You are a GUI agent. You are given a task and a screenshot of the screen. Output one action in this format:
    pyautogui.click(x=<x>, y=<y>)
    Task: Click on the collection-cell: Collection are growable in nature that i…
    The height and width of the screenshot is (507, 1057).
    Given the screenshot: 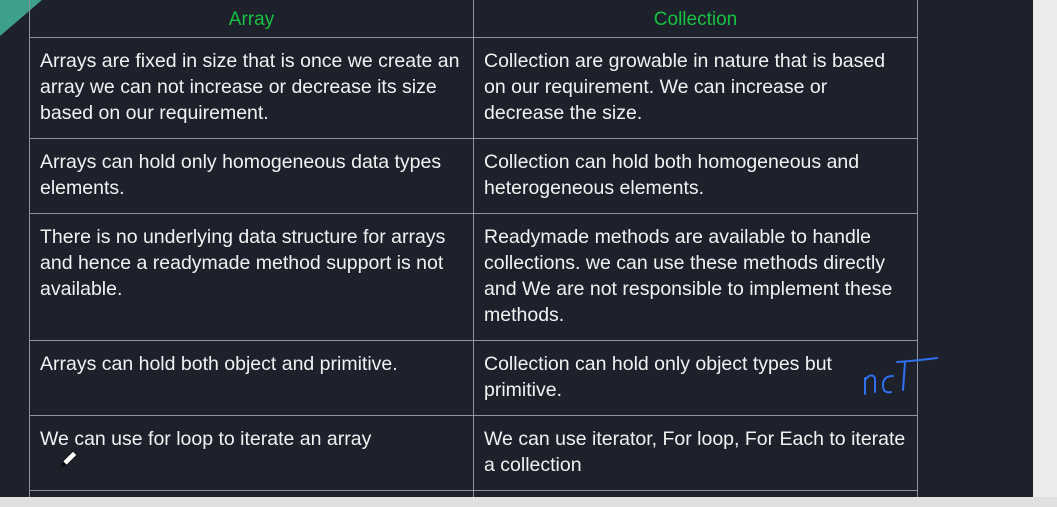 What is the action you would take?
    pyautogui.click(x=695, y=88)
    